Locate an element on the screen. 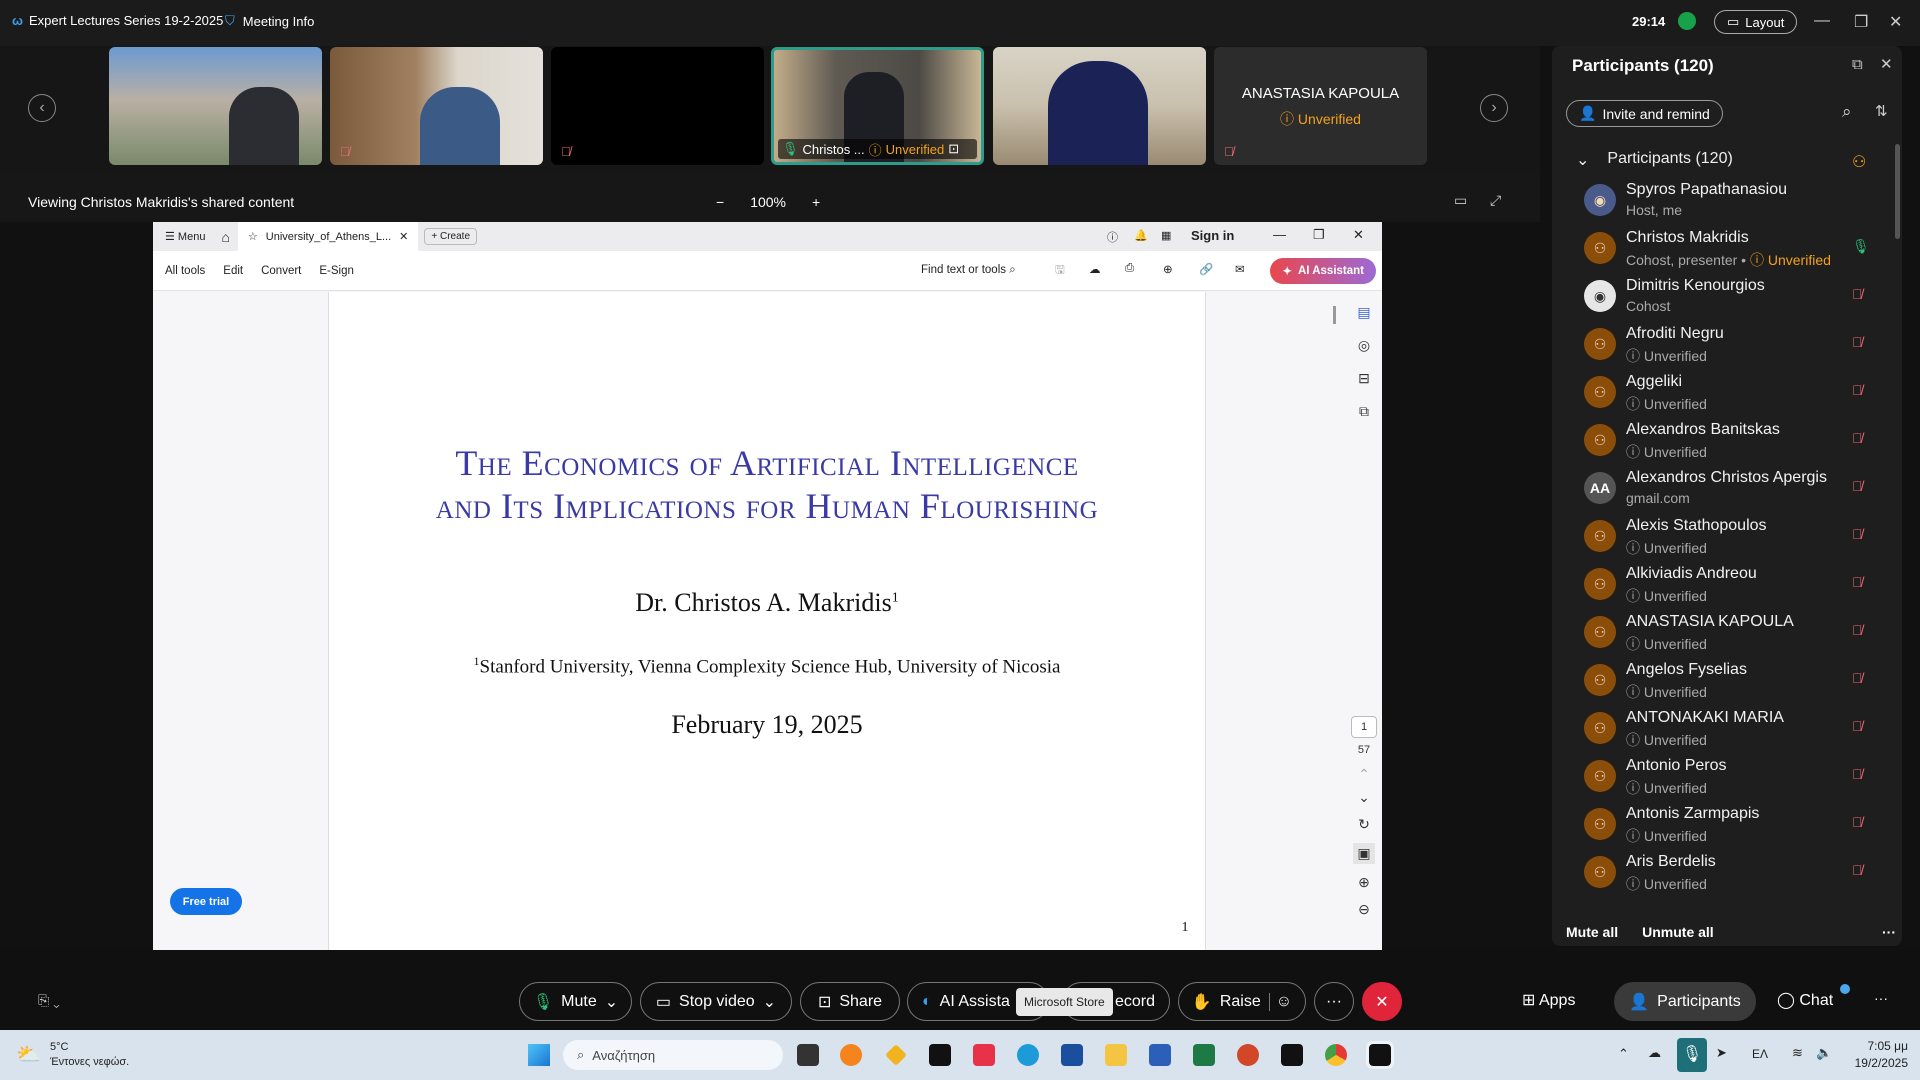  apps-grid-icon: ▦ is located at coordinates (1166, 235).